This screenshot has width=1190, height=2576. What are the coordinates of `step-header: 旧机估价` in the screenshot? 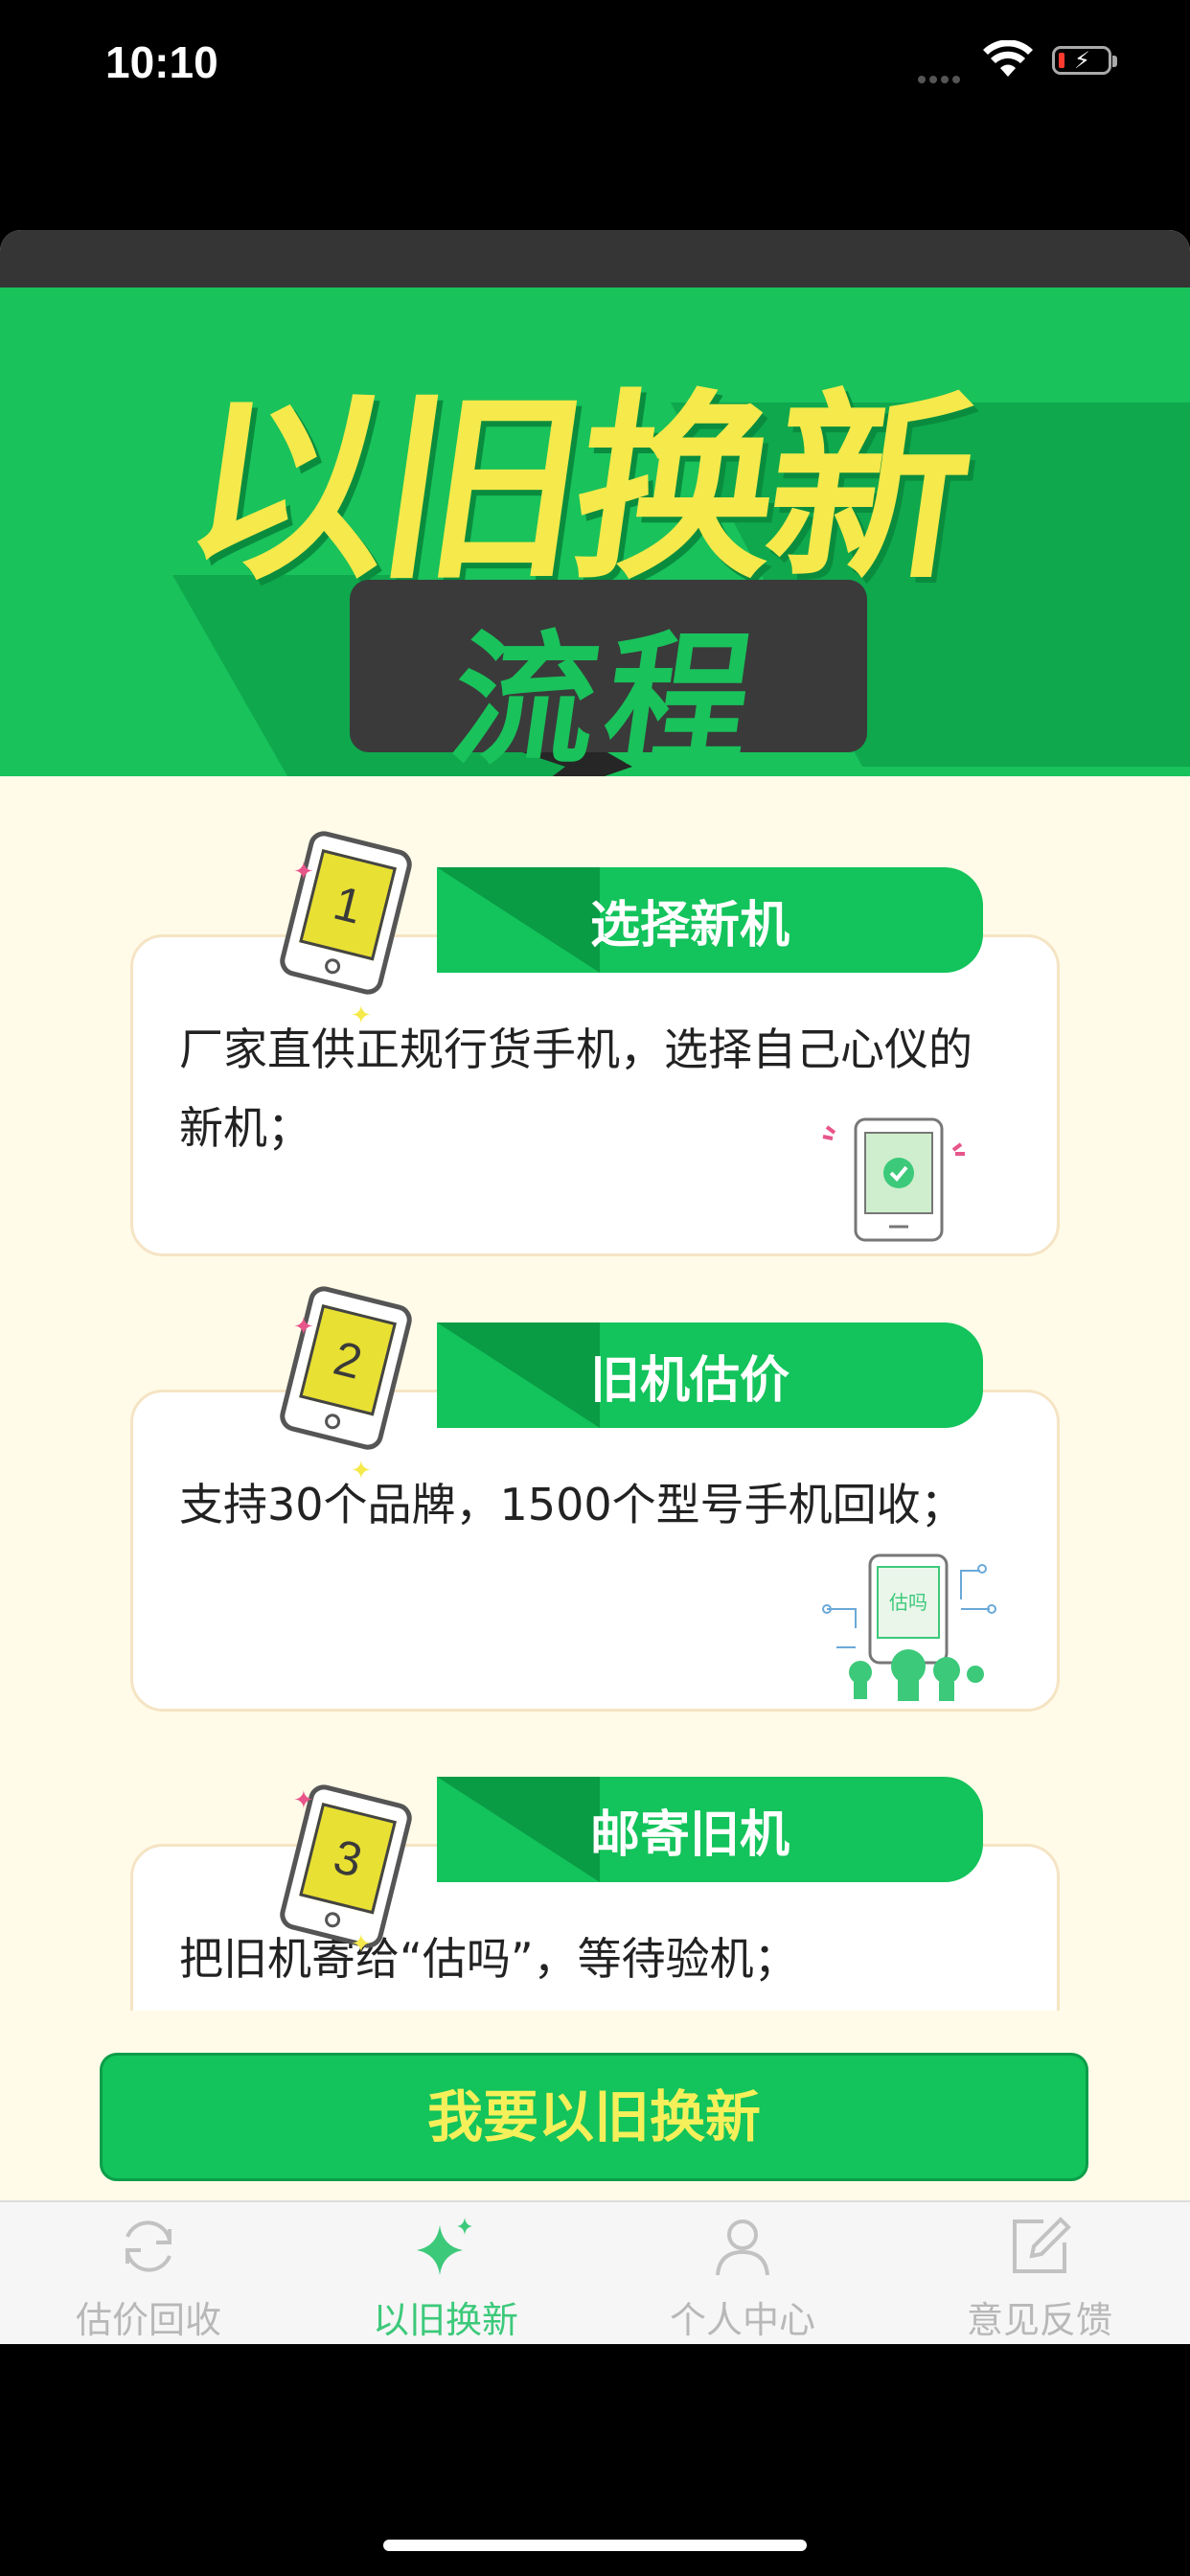 It's located at (710, 1375).